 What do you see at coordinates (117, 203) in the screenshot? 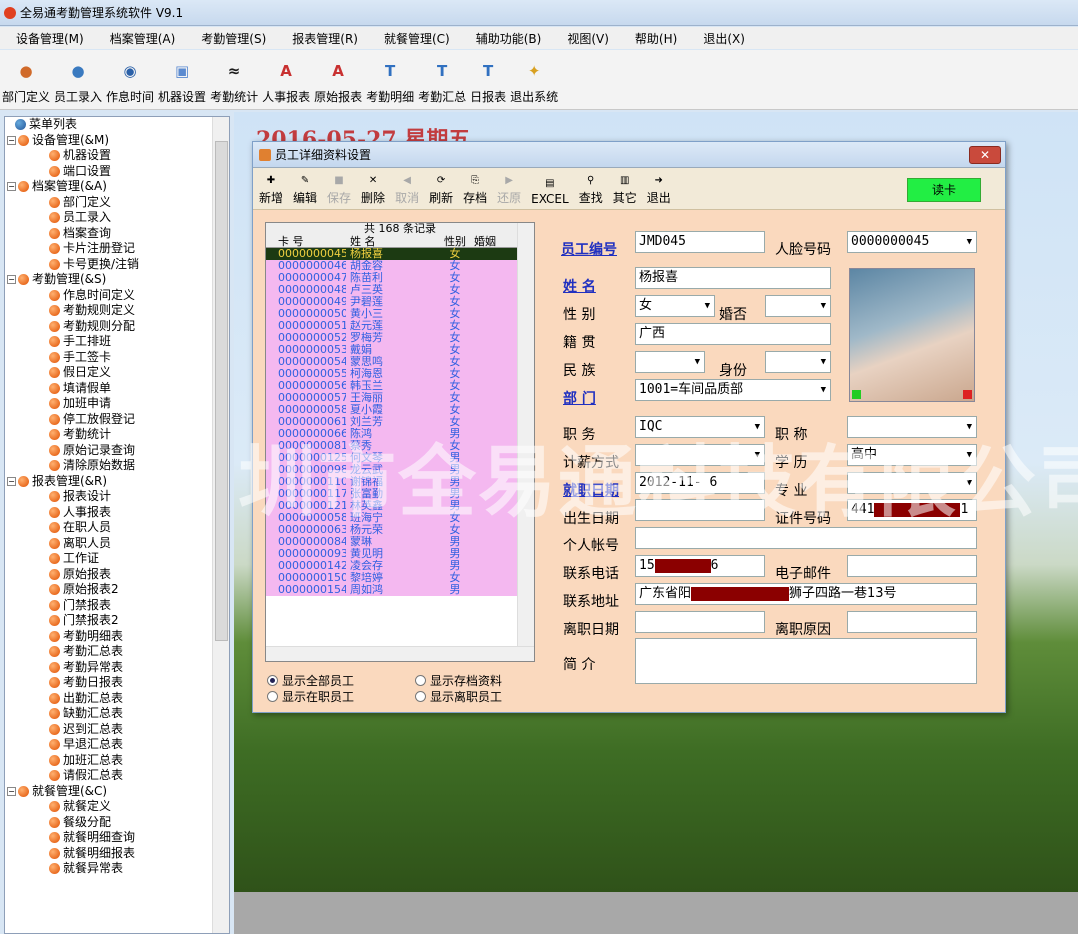
I see `tree-item: 部门定义` at bounding box center [117, 203].